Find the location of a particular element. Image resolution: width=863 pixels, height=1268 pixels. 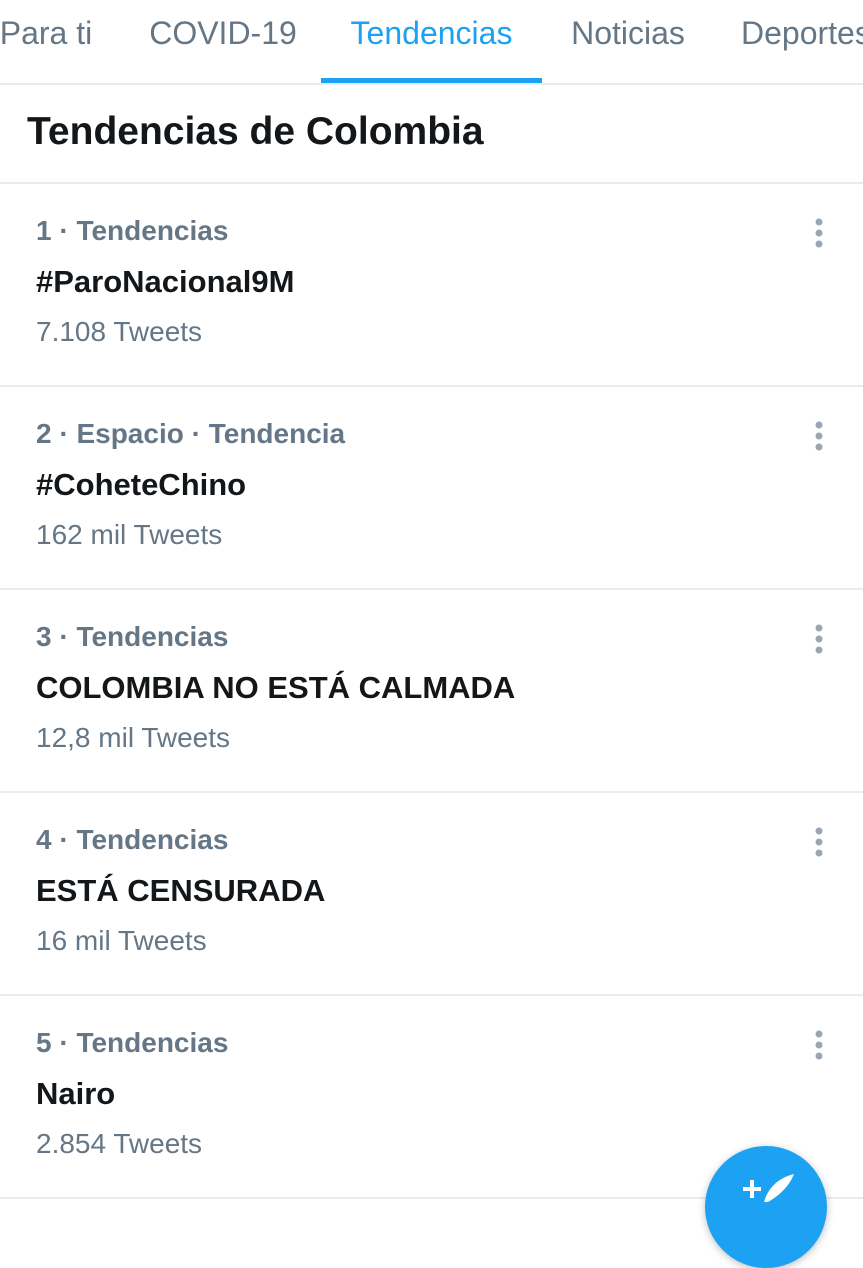

tab-deportes: Deportes is located at coordinates (802, 41).